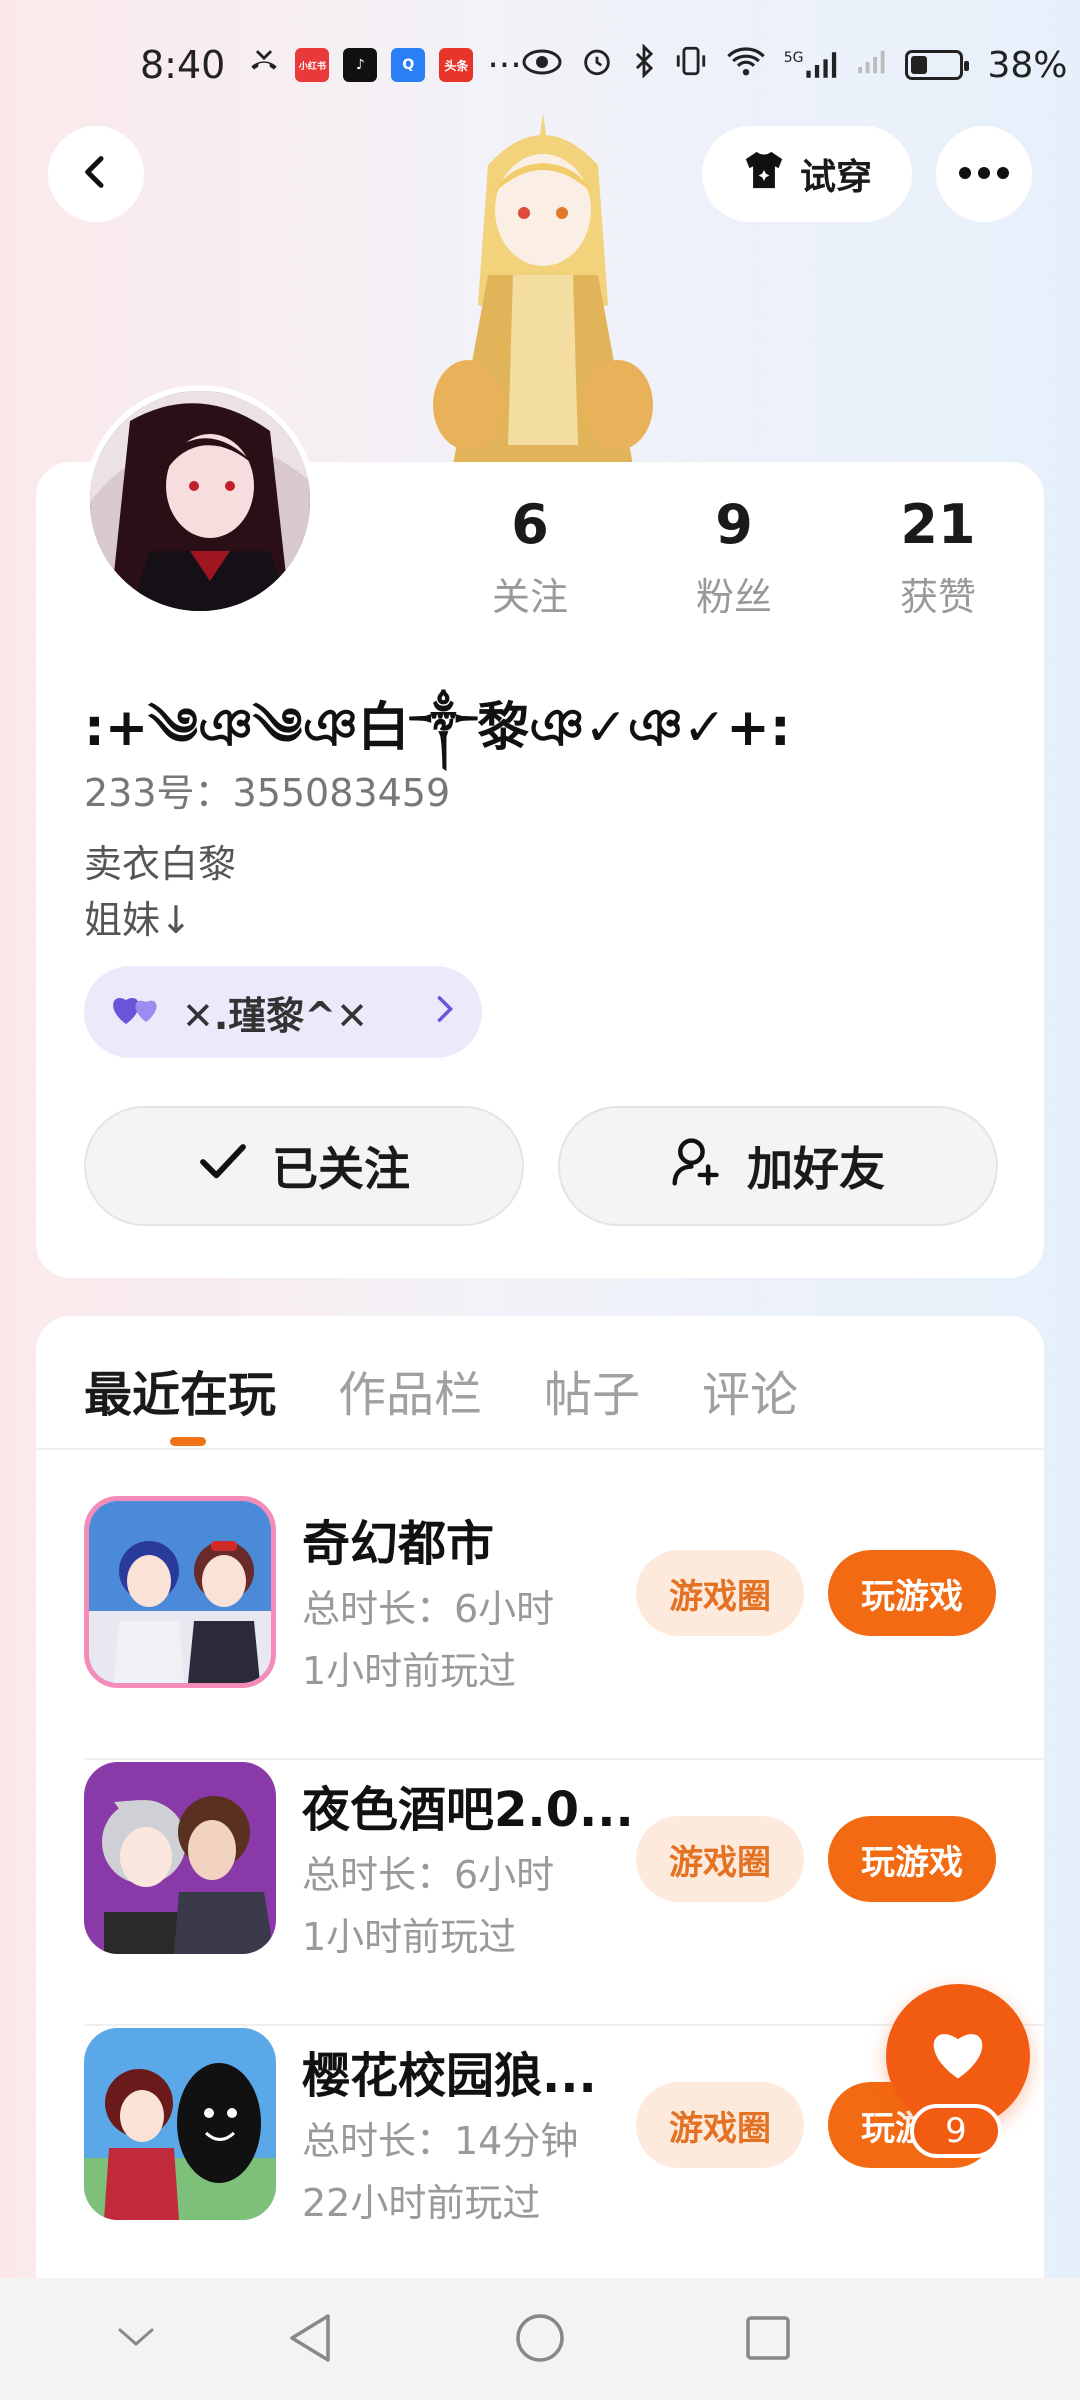 Image resolution: width=1080 pixels, height=2400 pixels. What do you see at coordinates (341, 1169) in the screenshot?
I see `followed-label: 已关注` at bounding box center [341, 1169].